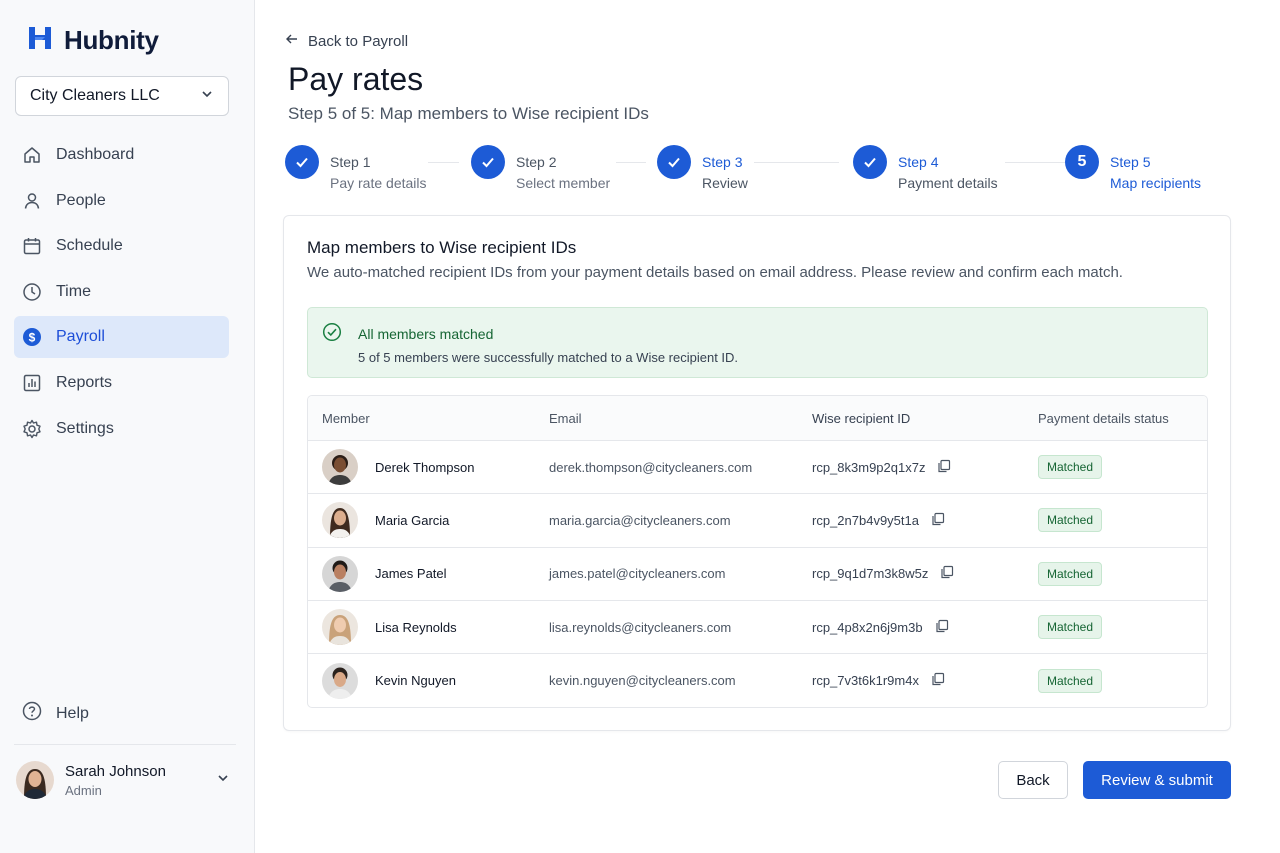  I want to click on member-email: lisa.reynolds@citycleaners.com, so click(640, 627).